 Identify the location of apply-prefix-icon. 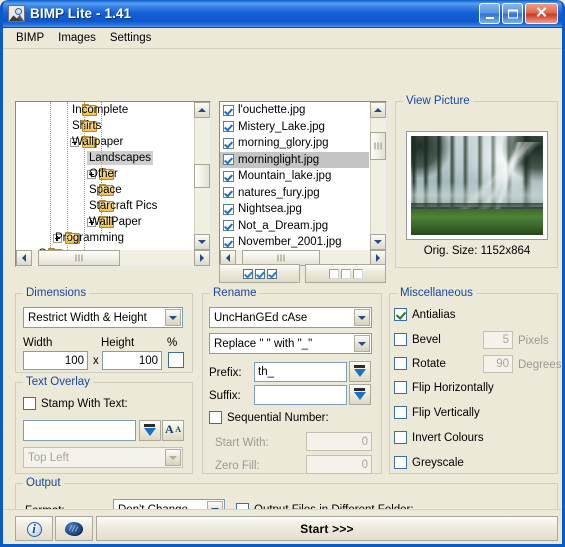
(360, 372).